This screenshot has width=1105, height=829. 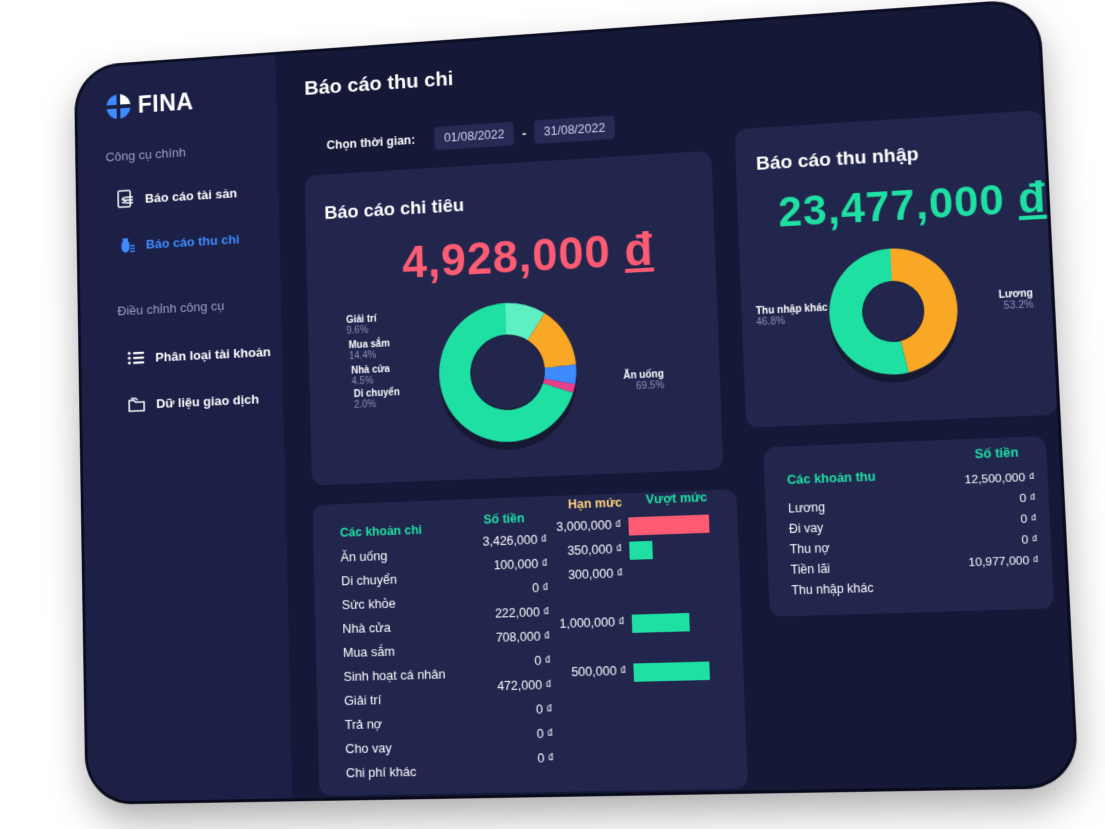 What do you see at coordinates (371, 143) in the screenshot?
I see `date-range-label: Chọn thời gian:` at bounding box center [371, 143].